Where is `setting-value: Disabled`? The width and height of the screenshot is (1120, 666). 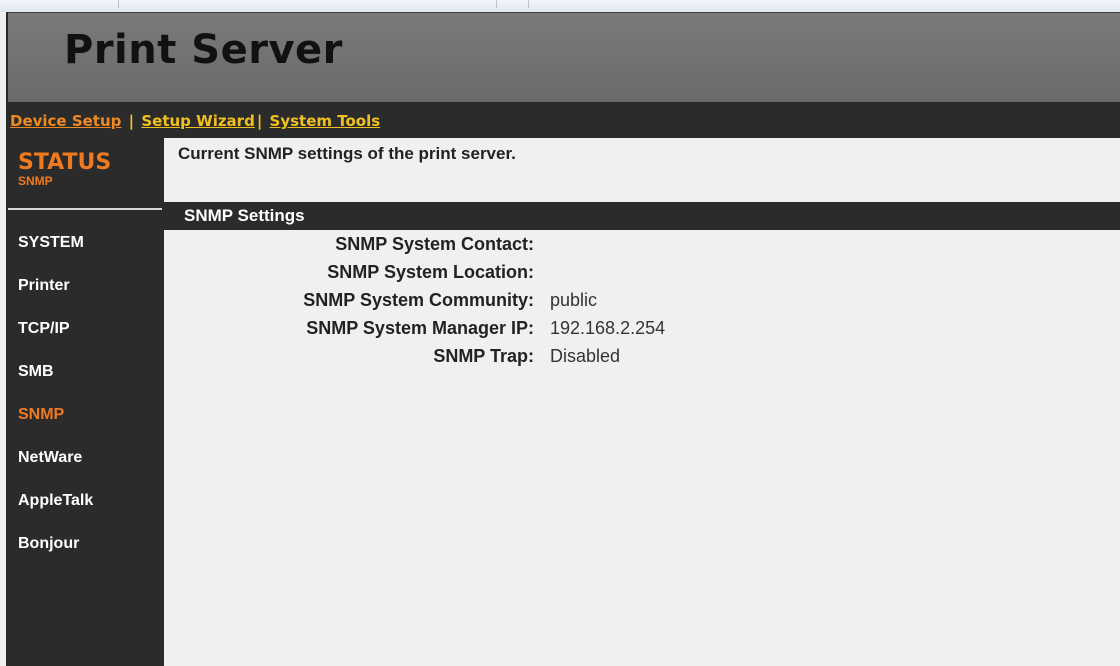
setting-value: Disabled is located at coordinates (585, 356).